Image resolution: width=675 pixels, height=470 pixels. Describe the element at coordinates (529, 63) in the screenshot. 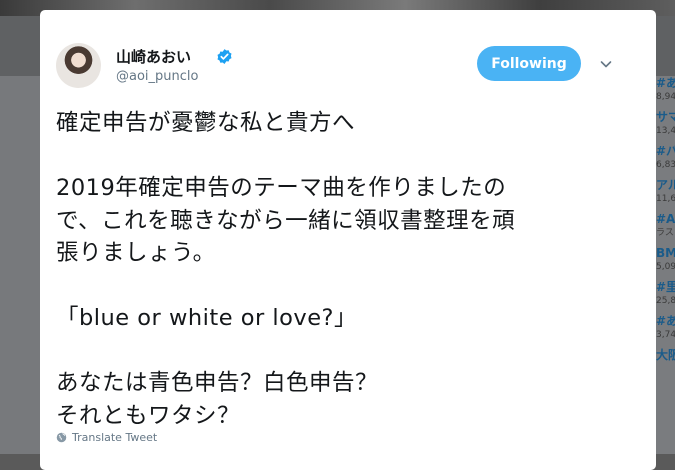

I see `following-button: Following` at that location.